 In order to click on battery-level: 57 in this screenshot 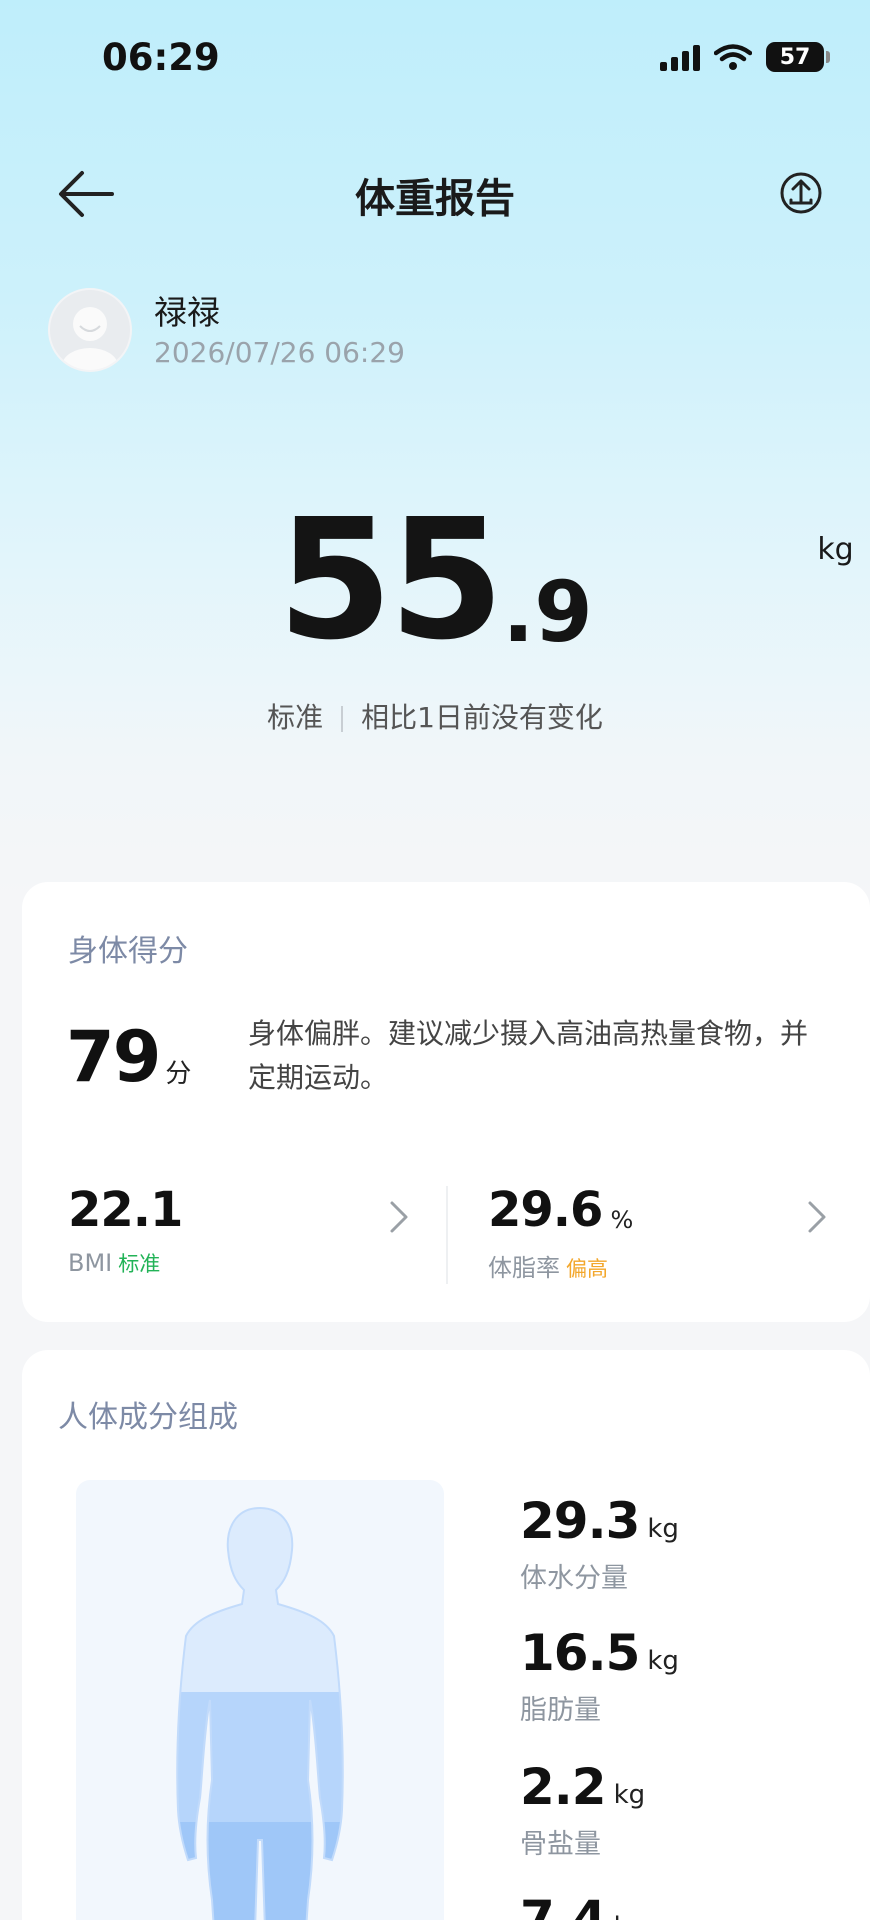, I will do `click(795, 57)`.